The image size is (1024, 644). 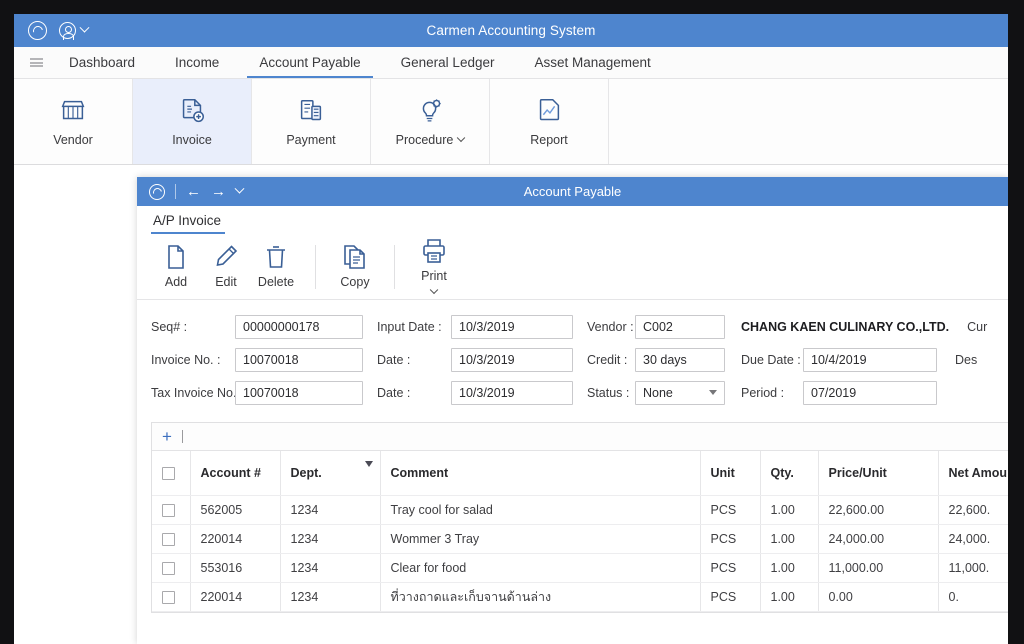 What do you see at coordinates (973, 510) in the screenshot?
I see `cell-net: 22,600.` at bounding box center [973, 510].